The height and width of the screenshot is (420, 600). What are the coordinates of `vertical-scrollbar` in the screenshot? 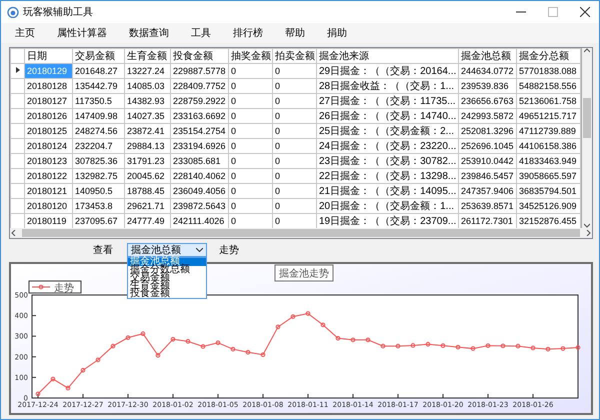 It's located at (587, 138).